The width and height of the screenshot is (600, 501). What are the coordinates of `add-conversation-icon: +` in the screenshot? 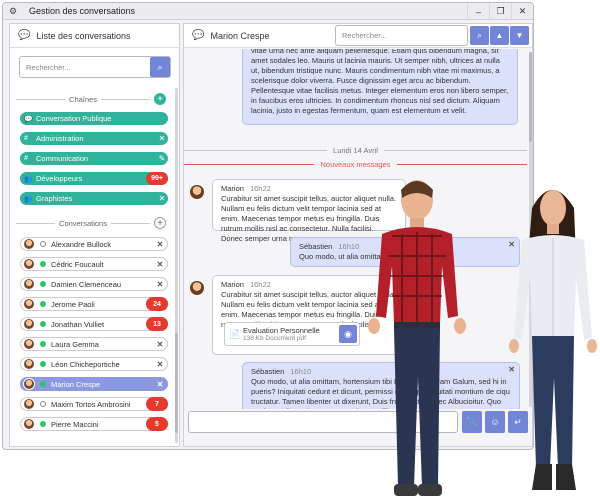 It's located at (160, 223).